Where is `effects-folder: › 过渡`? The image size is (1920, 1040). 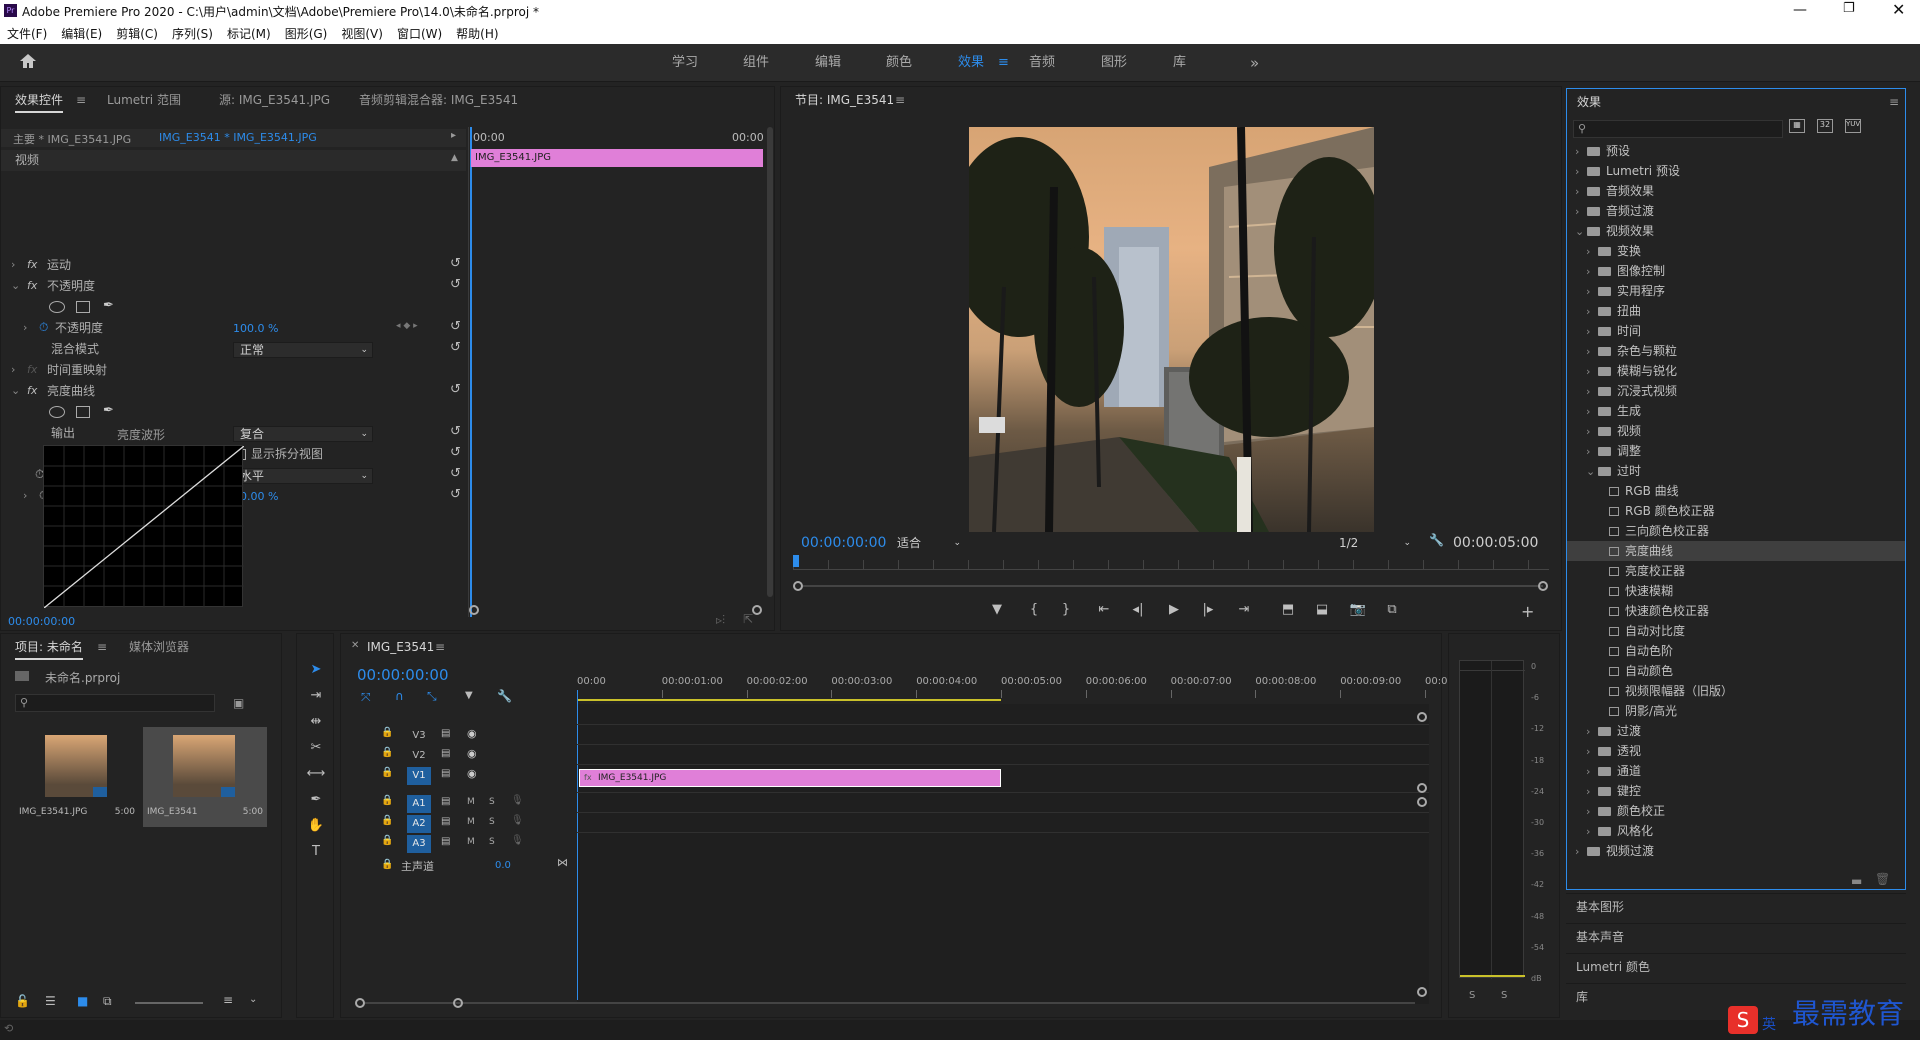 effects-folder: › 过渡 is located at coordinates (1736, 731).